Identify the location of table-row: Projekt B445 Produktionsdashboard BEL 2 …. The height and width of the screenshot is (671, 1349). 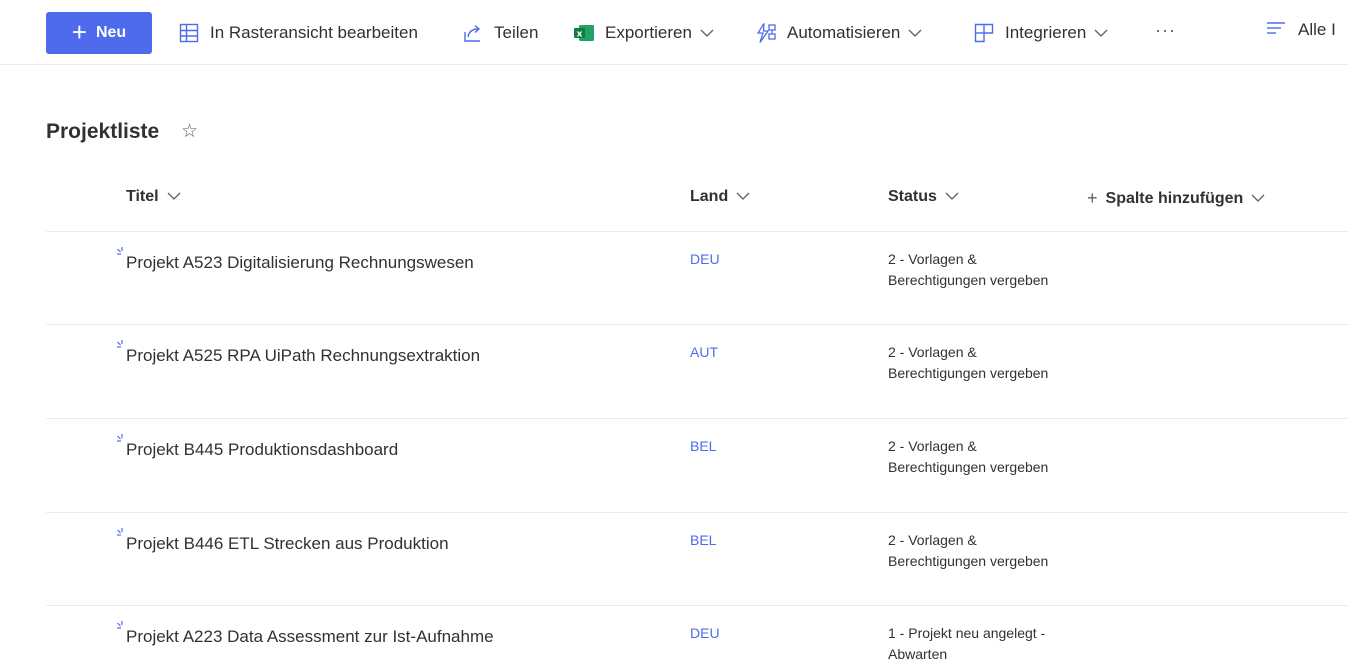
(697, 465).